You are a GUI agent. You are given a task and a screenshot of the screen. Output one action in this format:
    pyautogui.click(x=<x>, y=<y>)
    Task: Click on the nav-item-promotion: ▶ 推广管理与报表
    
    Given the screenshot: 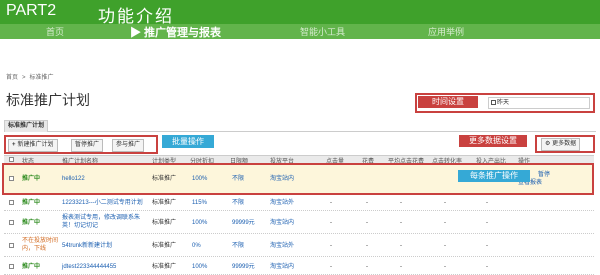 What is the action you would take?
    pyautogui.click(x=175, y=32)
    